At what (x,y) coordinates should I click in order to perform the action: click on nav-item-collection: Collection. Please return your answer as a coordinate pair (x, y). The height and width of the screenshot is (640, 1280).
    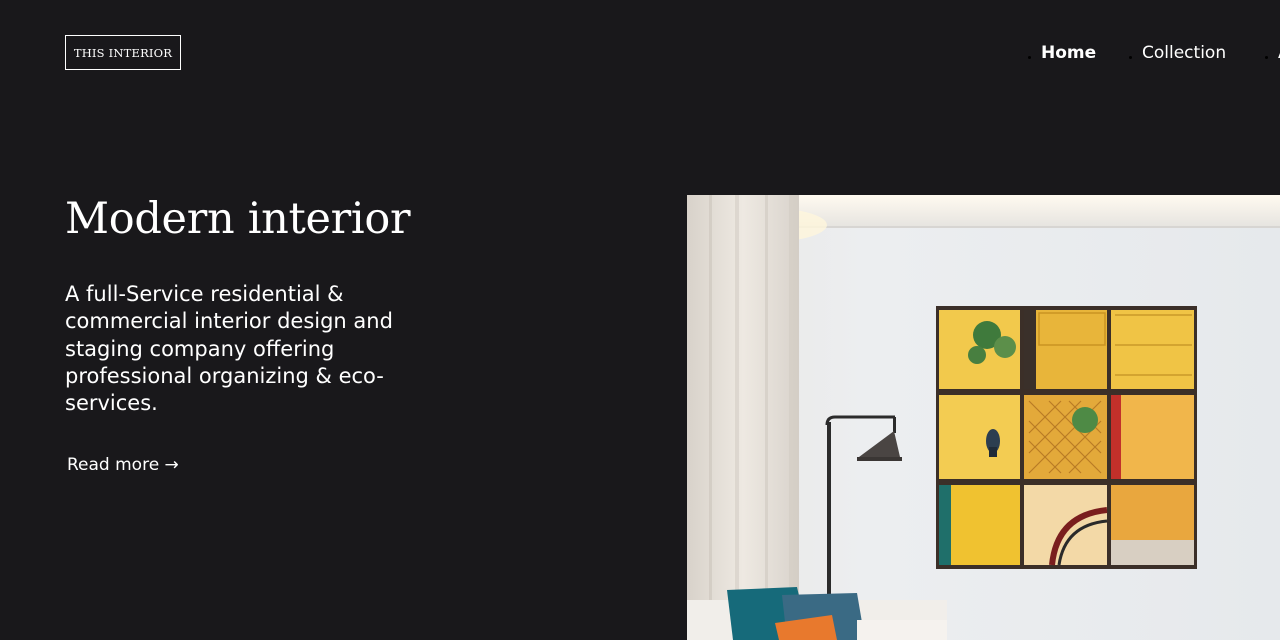
    Looking at the image, I should click on (1177, 53).